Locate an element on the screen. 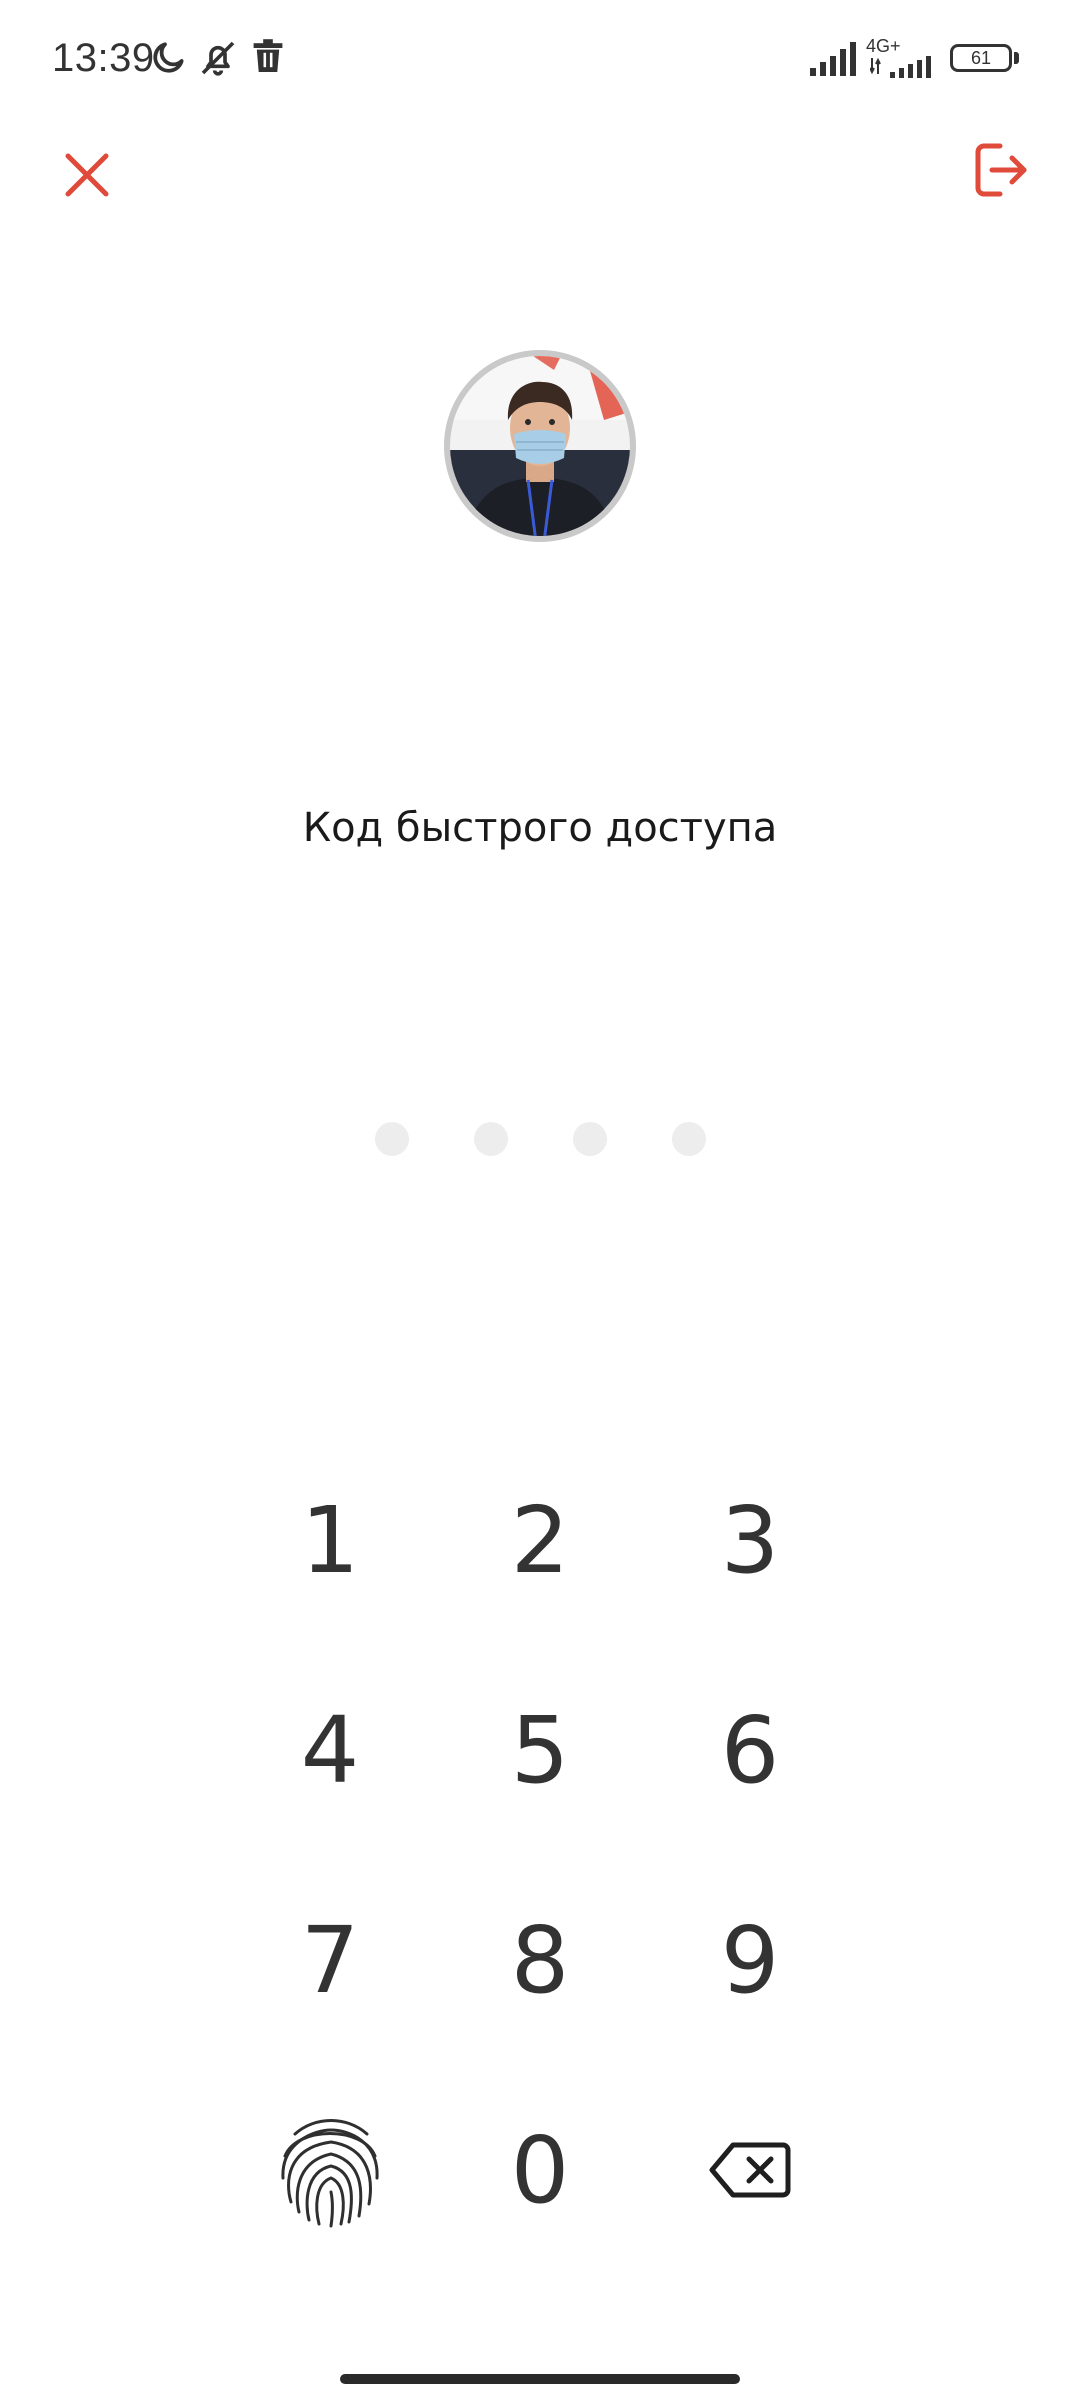  trash-icon is located at coordinates (268, 58).